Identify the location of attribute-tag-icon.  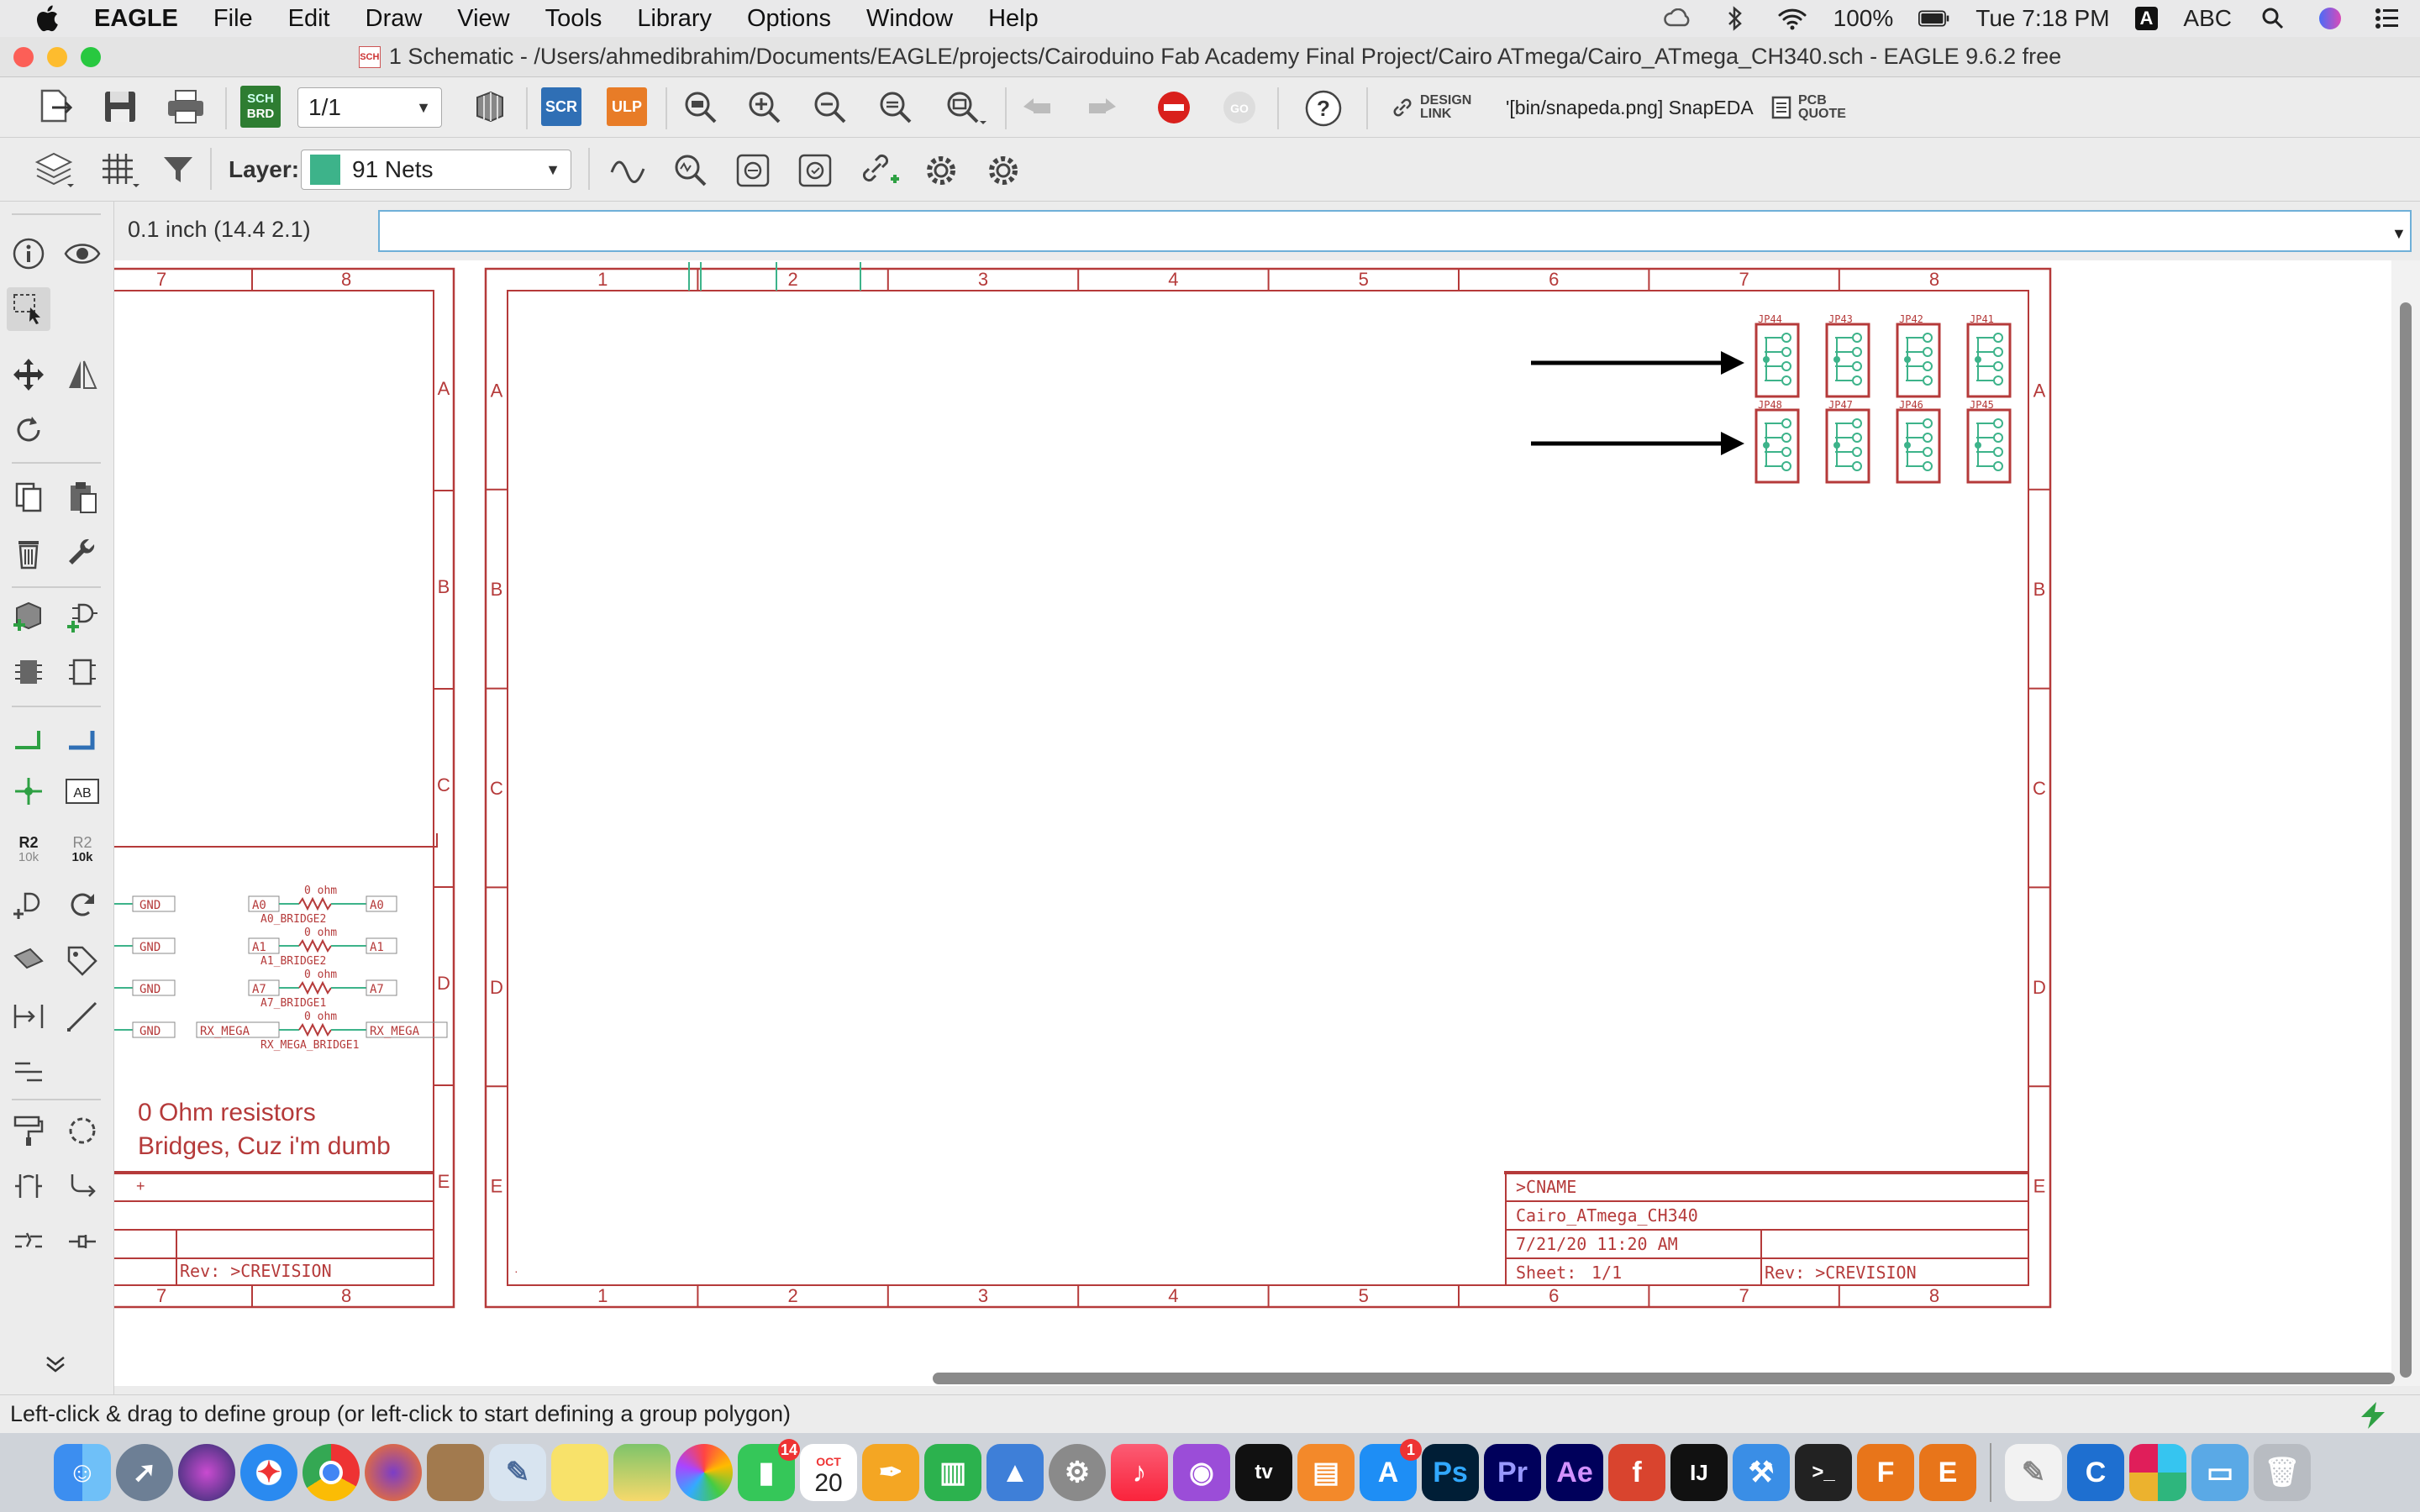
(82, 961).